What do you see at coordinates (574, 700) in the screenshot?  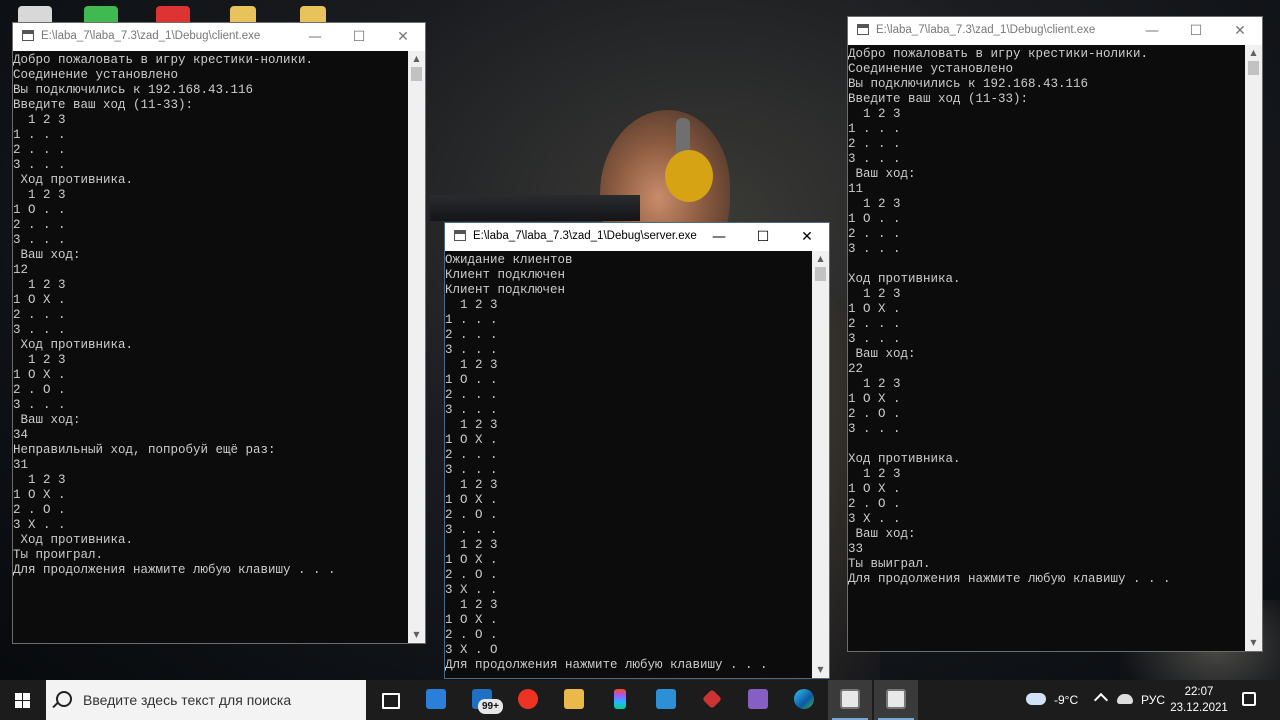 I see `file-explorer-icon` at bounding box center [574, 700].